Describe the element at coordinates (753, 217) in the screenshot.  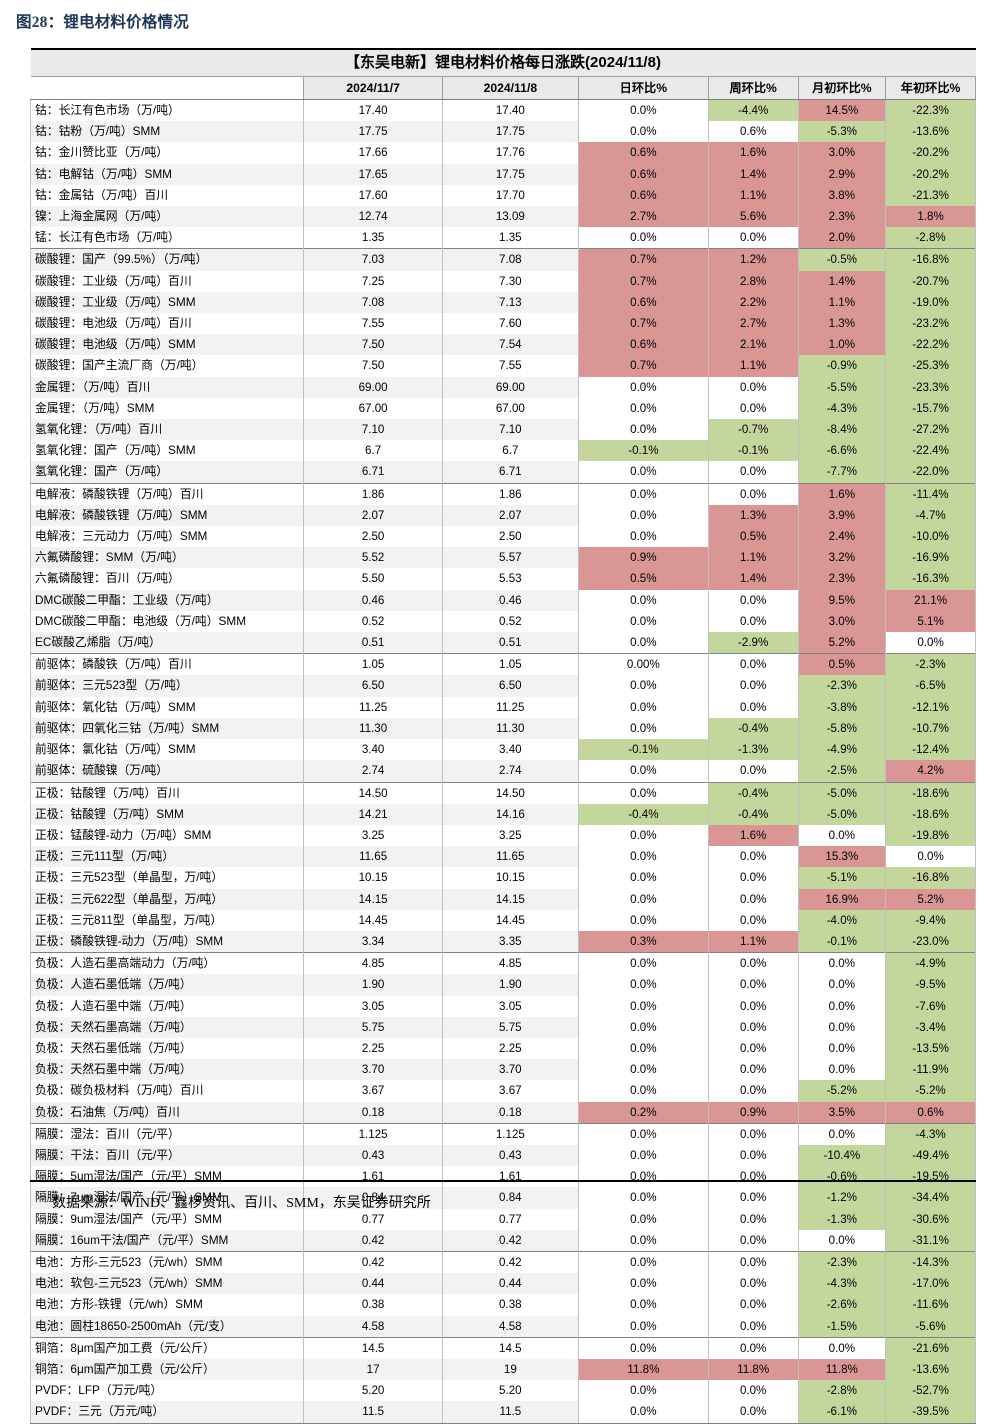
I see `cell-weekly-change: 5.6%` at that location.